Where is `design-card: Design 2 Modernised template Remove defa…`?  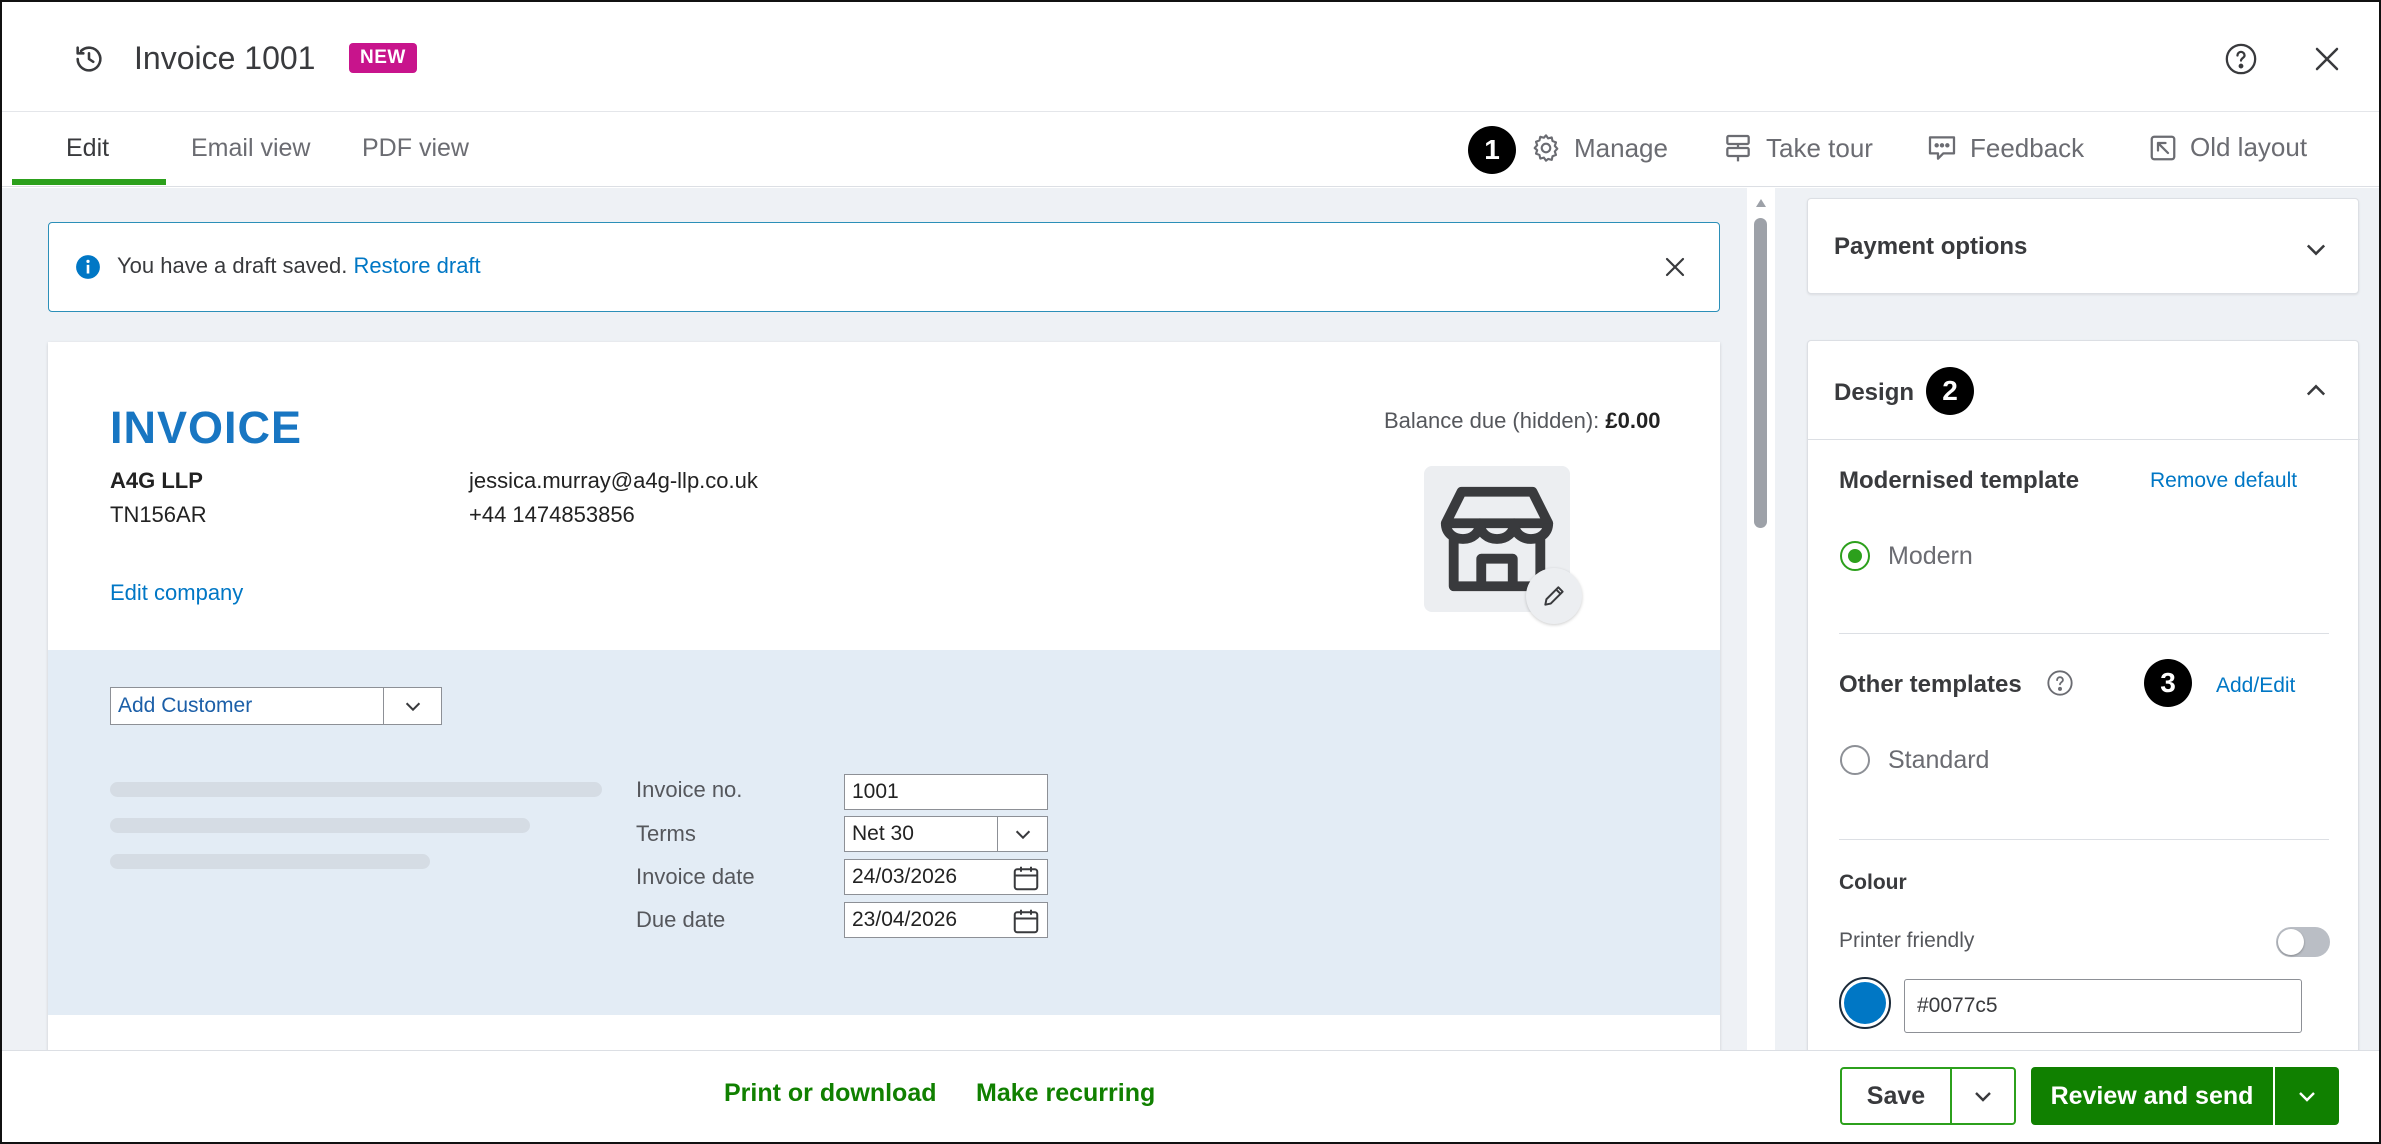 design-card: Design 2 Modernised template Remove defa… is located at coordinates (2083, 695).